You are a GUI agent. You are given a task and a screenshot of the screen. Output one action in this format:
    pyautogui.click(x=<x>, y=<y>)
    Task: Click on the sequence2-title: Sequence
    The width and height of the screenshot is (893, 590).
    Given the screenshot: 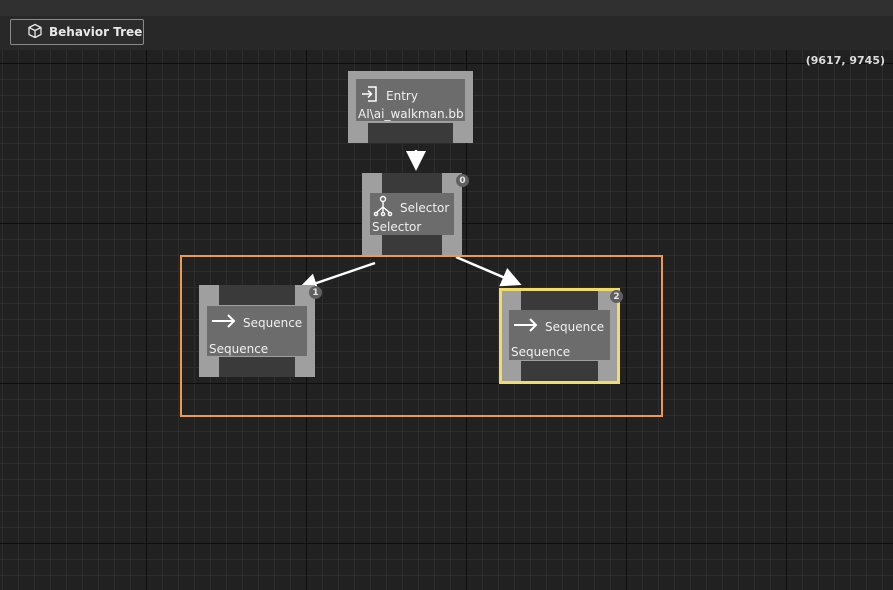 What is the action you would take?
    pyautogui.click(x=575, y=326)
    